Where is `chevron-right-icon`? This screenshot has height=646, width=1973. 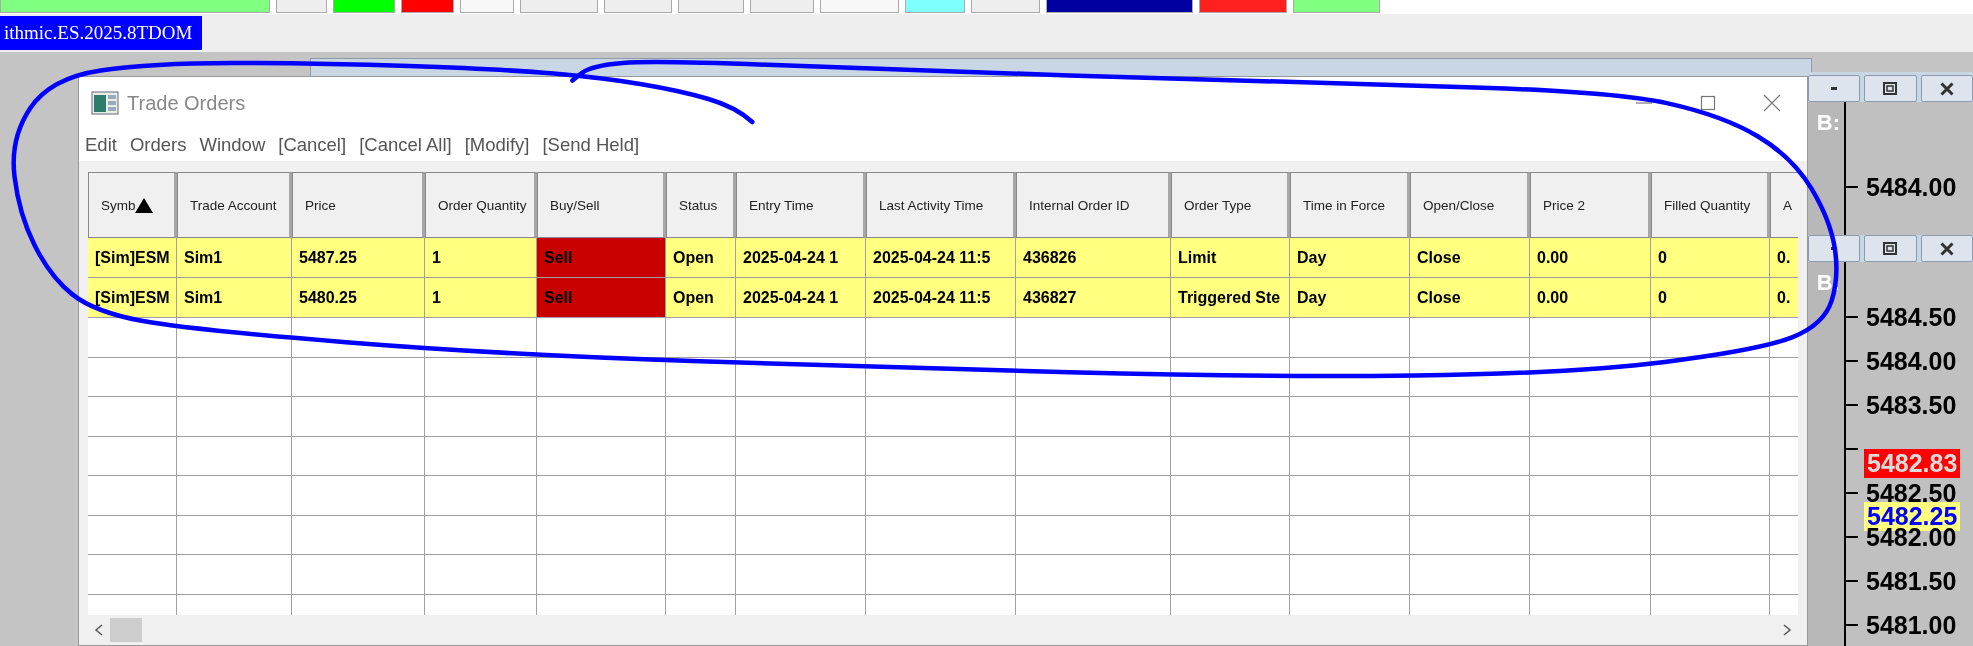
chevron-right-icon is located at coordinates (1787, 630).